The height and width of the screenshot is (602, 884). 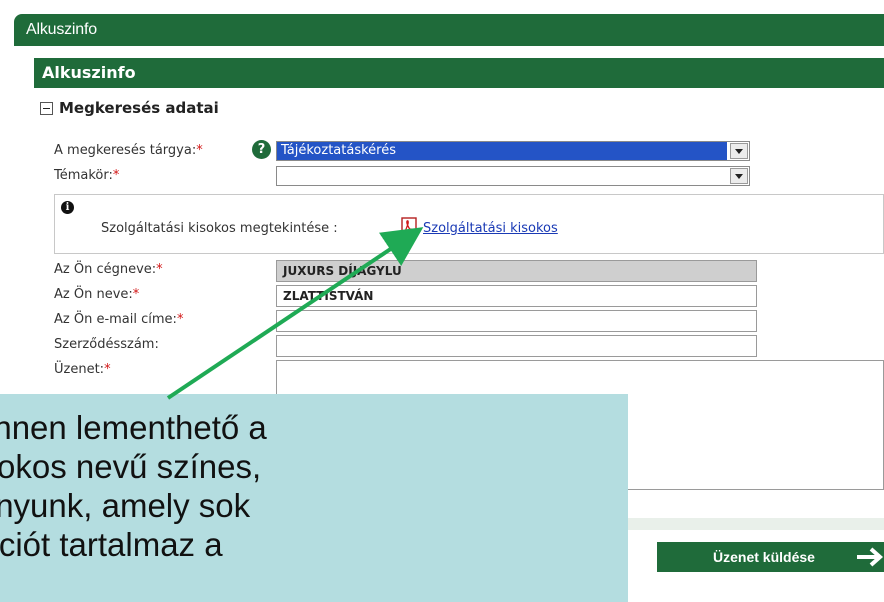 I want to click on subject-select: Tájékoztatáskérés, so click(x=513, y=151).